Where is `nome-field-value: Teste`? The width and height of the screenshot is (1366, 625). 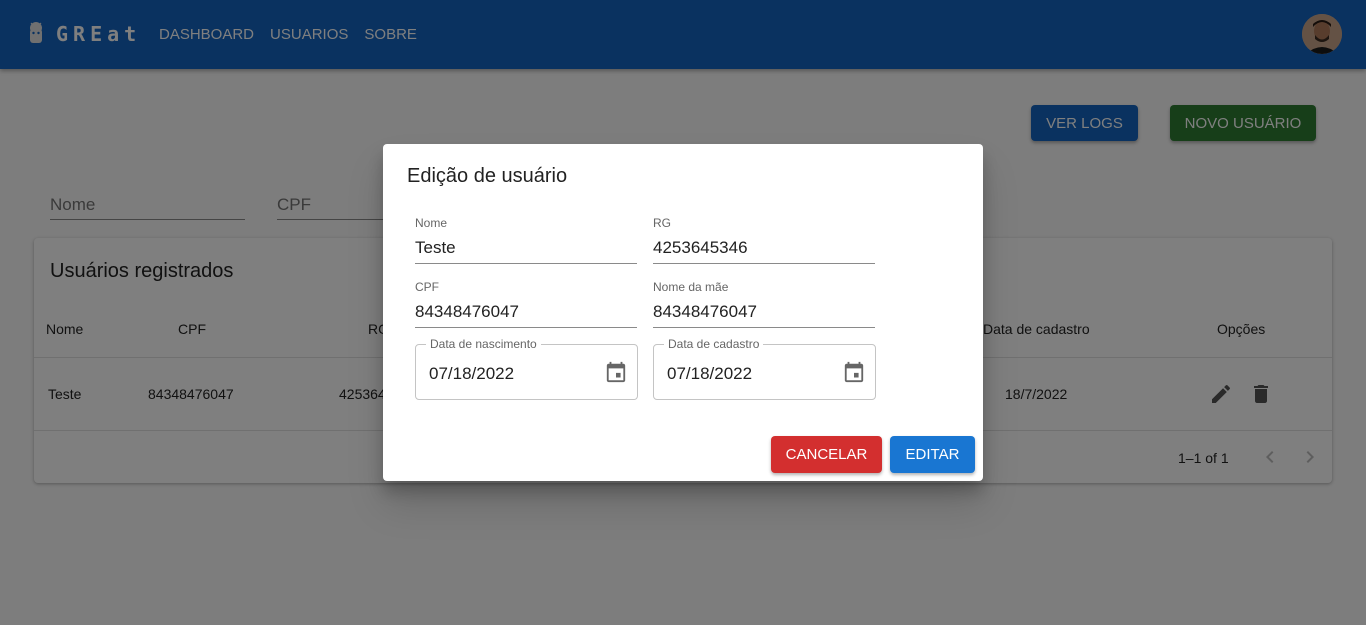
nome-field-value: Teste is located at coordinates (435, 248).